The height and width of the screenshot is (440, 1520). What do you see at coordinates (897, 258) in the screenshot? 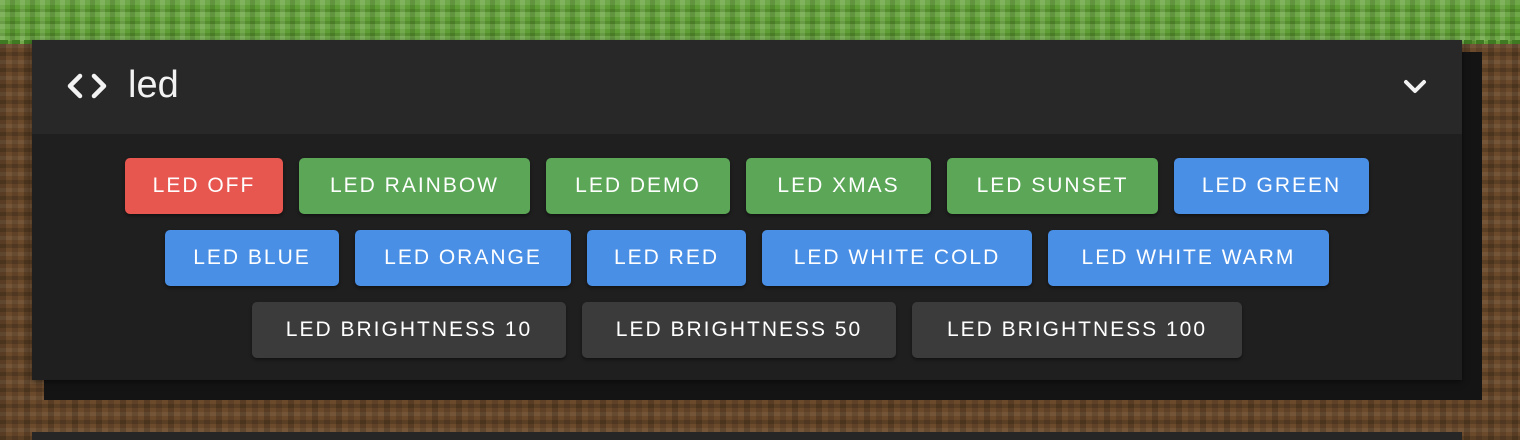
I see `led-white-cold-button: LED WHITE COLD` at bounding box center [897, 258].